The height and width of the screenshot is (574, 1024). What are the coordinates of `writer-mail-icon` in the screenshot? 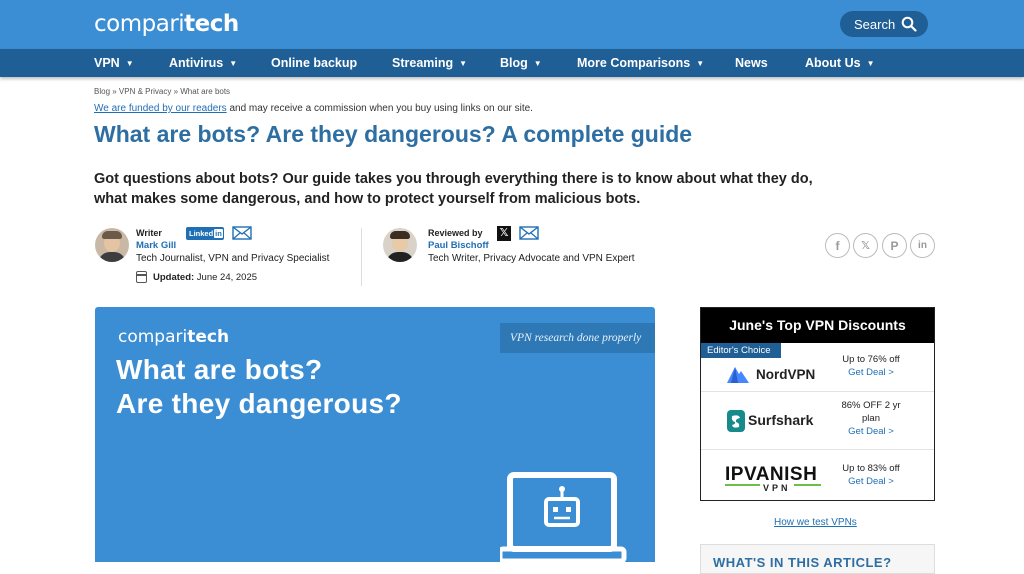 It's located at (242, 233).